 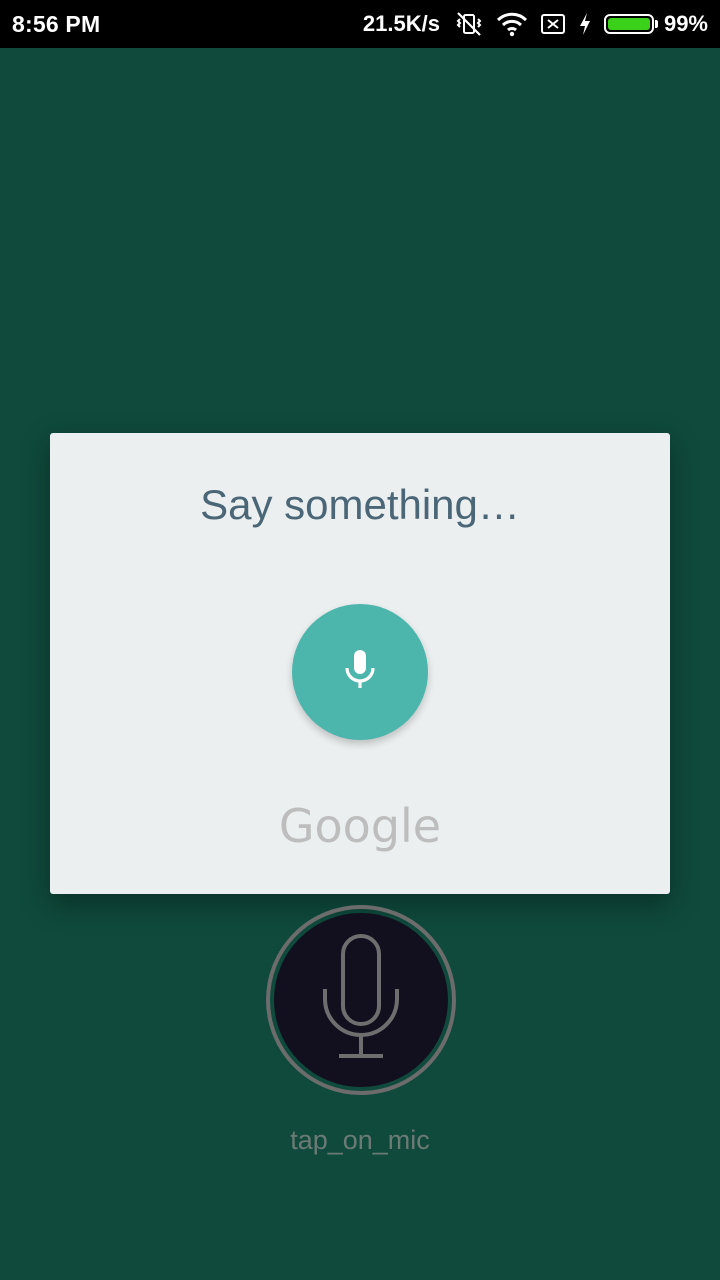 What do you see at coordinates (401, 23) in the screenshot?
I see `network-speed: 21.5K/s` at bounding box center [401, 23].